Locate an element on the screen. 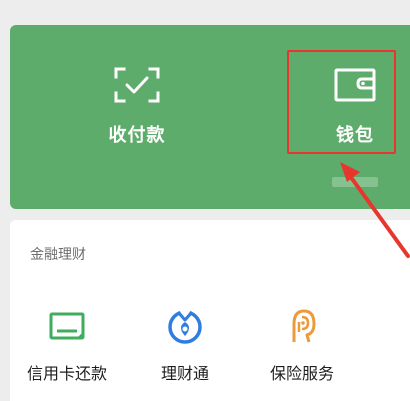 The width and height of the screenshot is (410, 401). wallet-highlight-box is located at coordinates (341, 102).